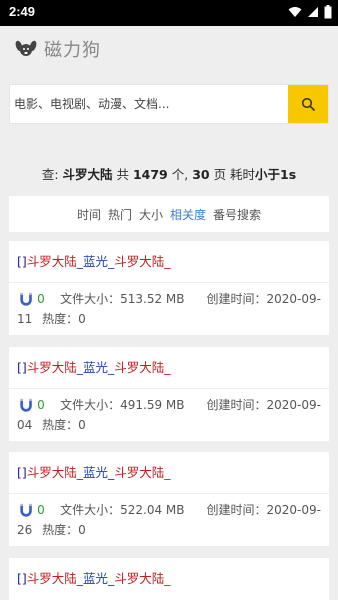 This screenshot has height=600, width=338. I want to click on status-time: 2:49, so click(22, 11).